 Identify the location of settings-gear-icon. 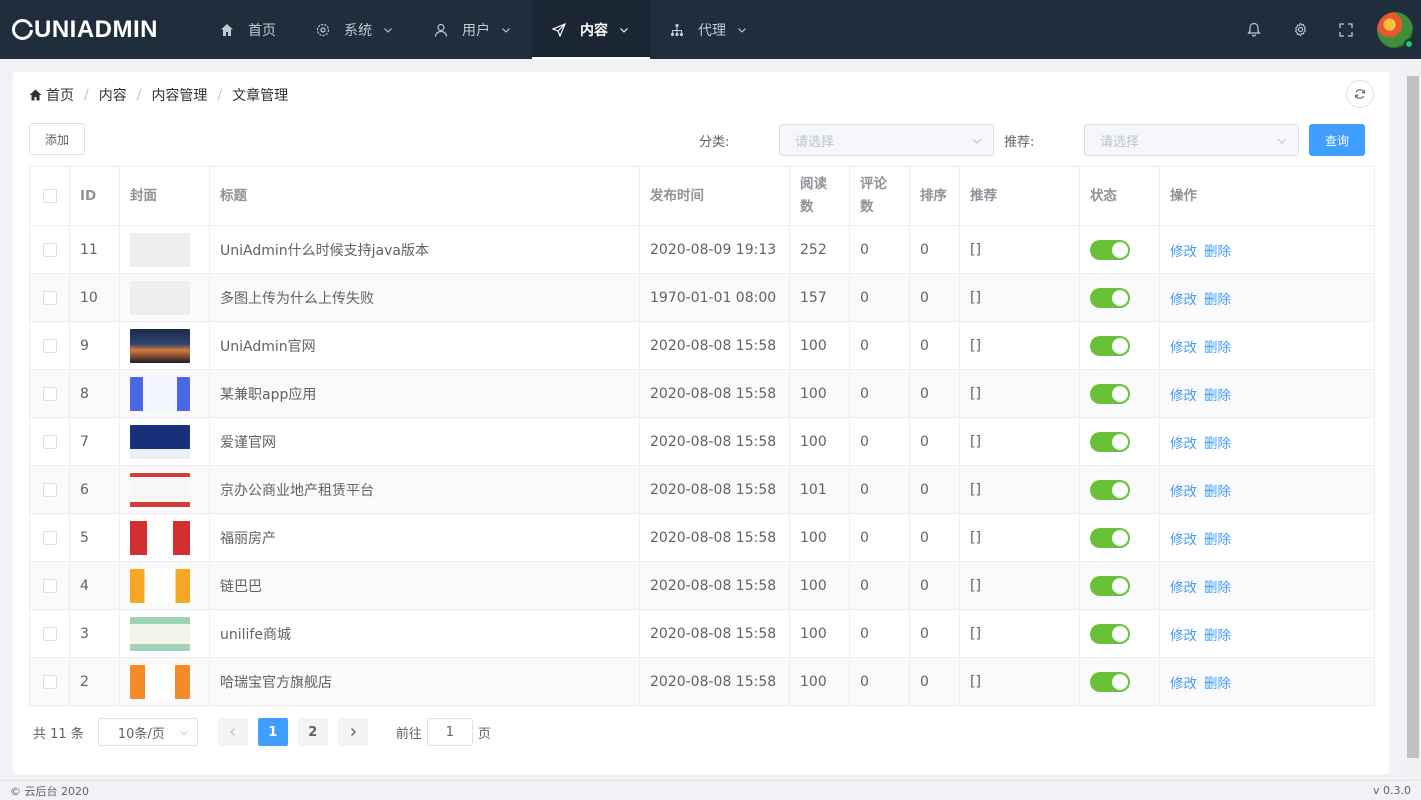
(1300, 29).